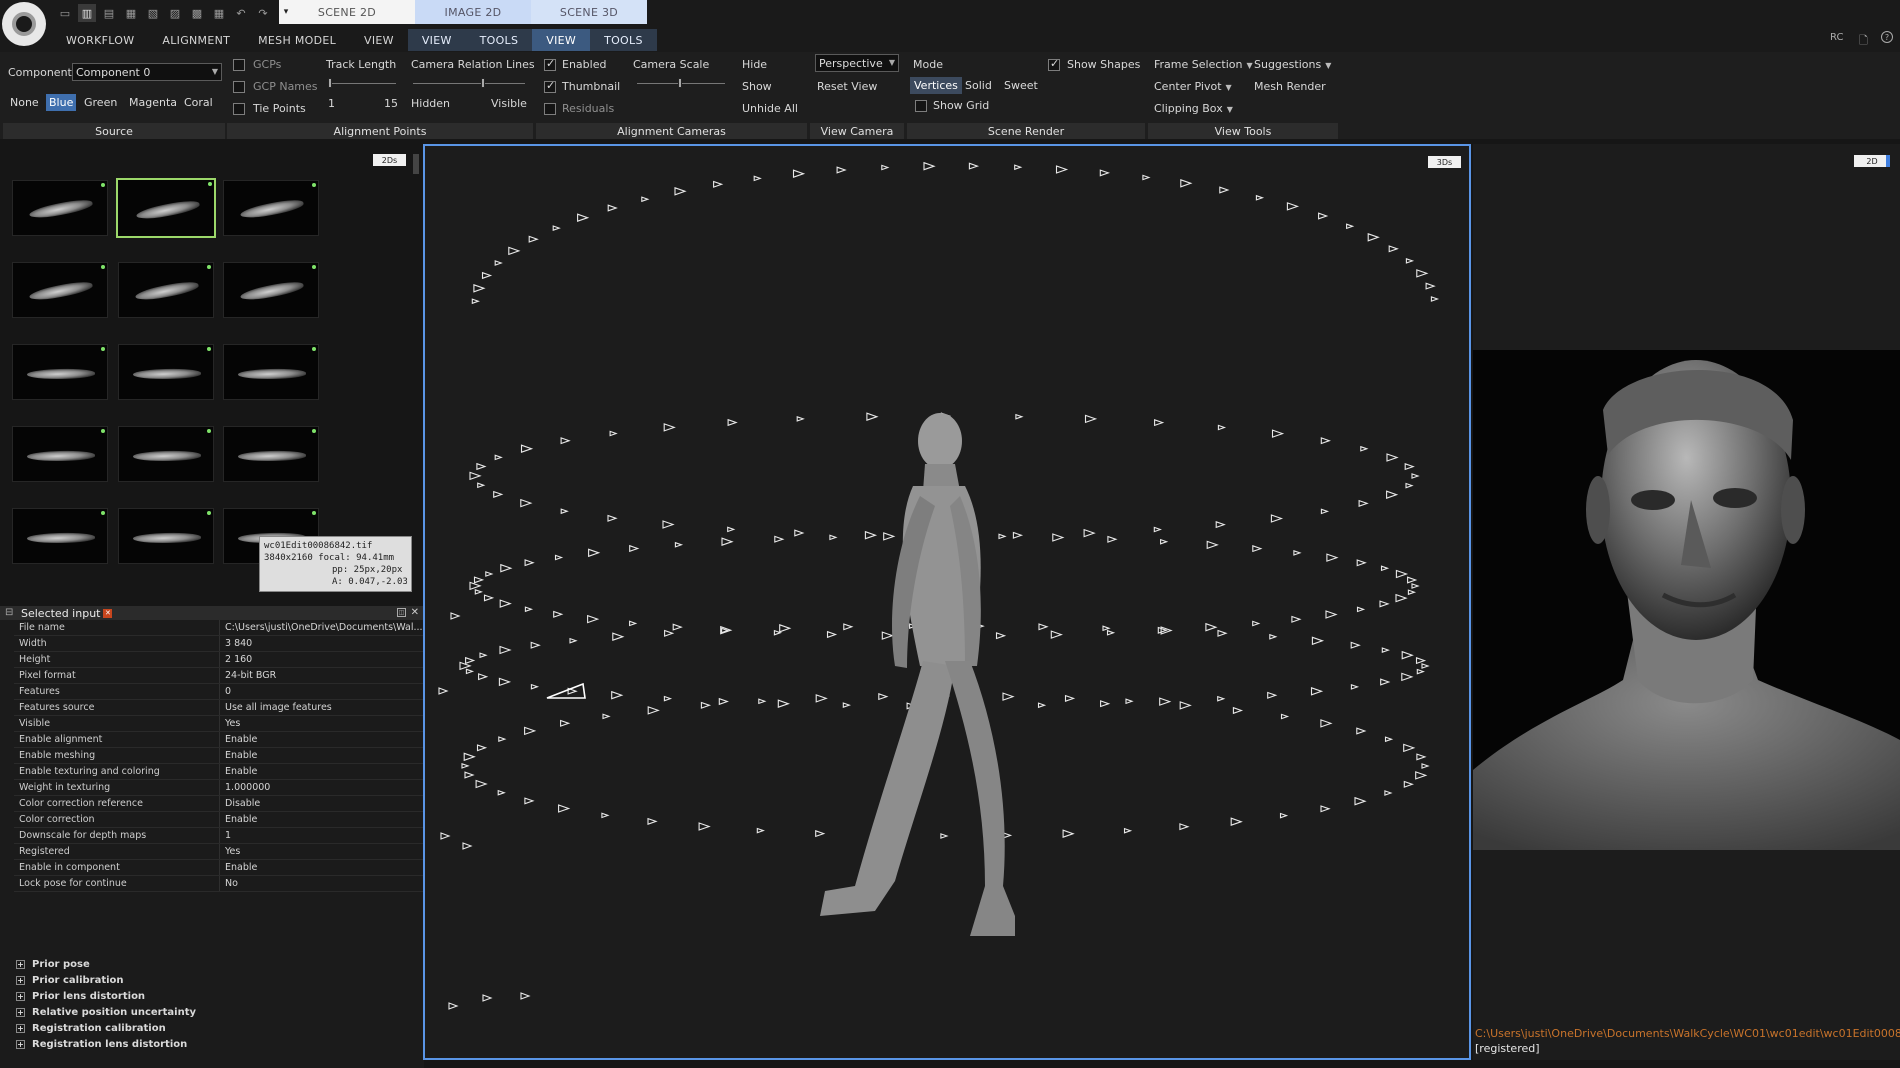 The image size is (1900, 1068). I want to click on property-row: Features source Use all image features, so click(219, 708).